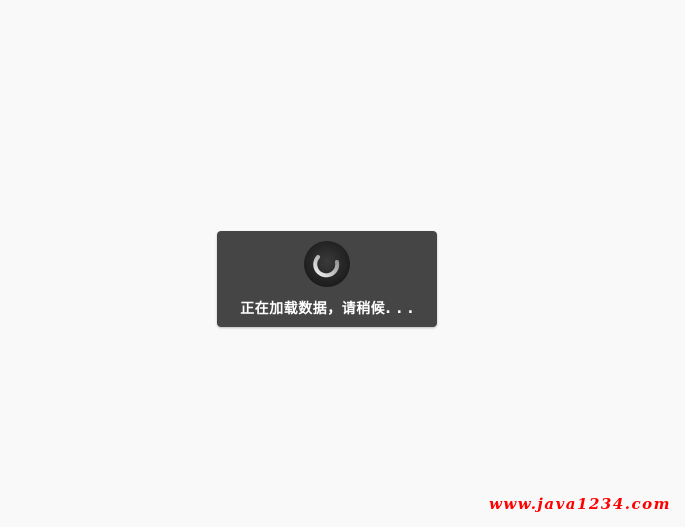  I want to click on watermark-text: www.java1234.com, so click(579, 504).